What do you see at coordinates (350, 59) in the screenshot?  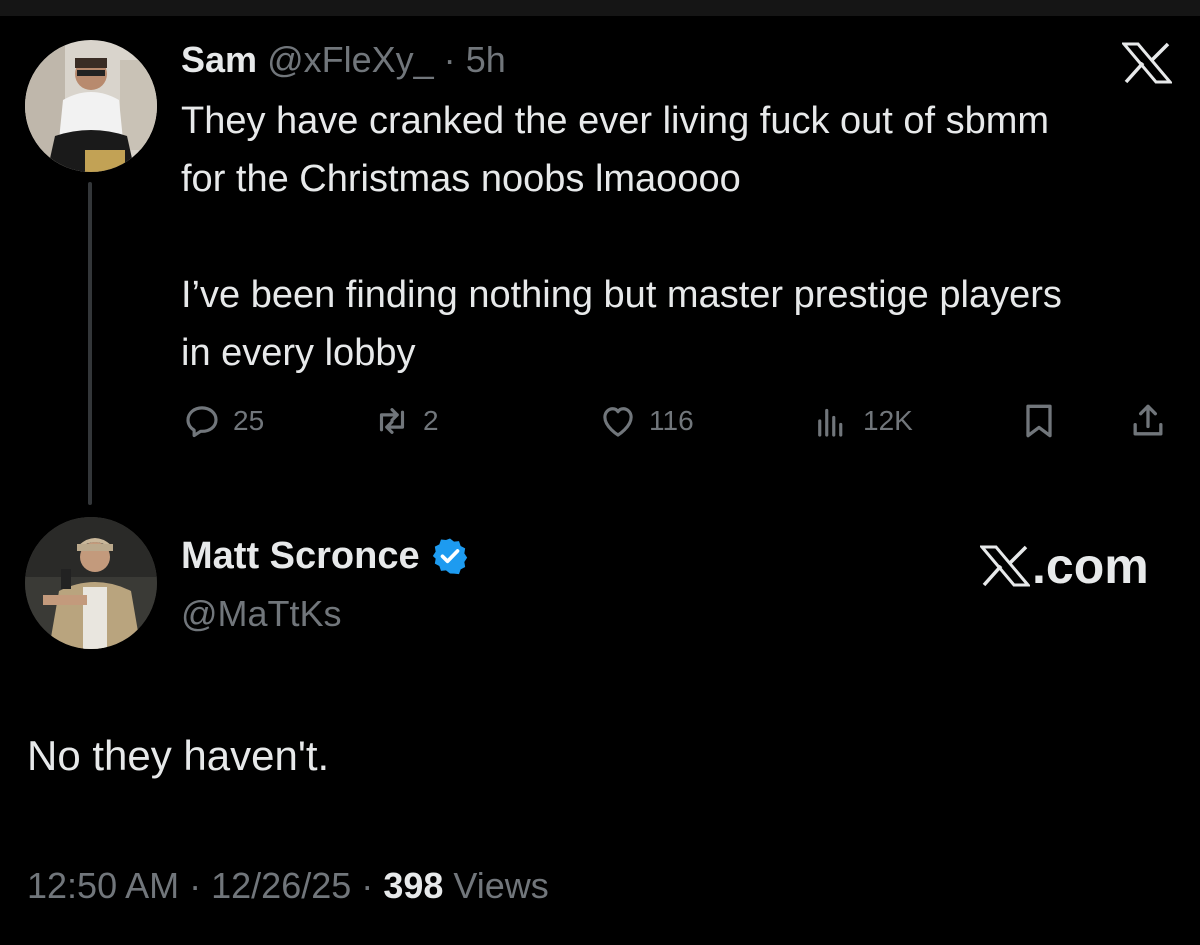 I see `author-handle: @xFleXy_` at bounding box center [350, 59].